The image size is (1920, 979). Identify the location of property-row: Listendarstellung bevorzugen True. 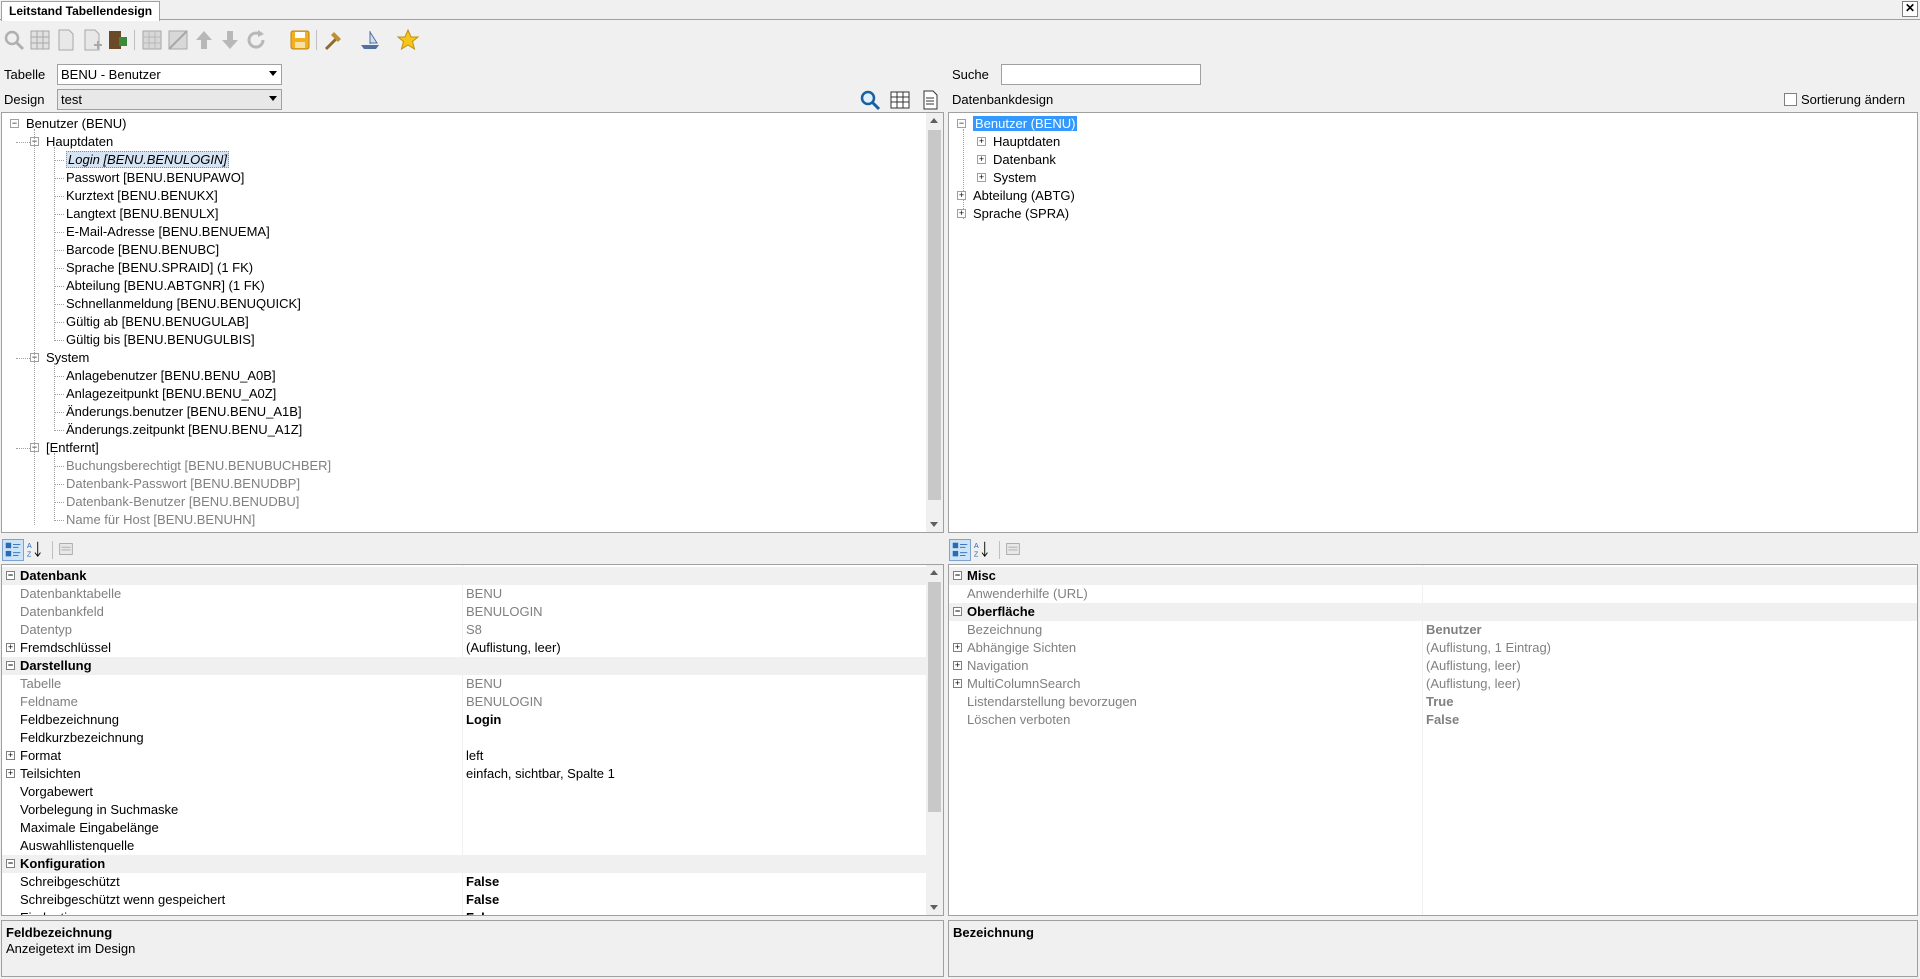
(1433, 702).